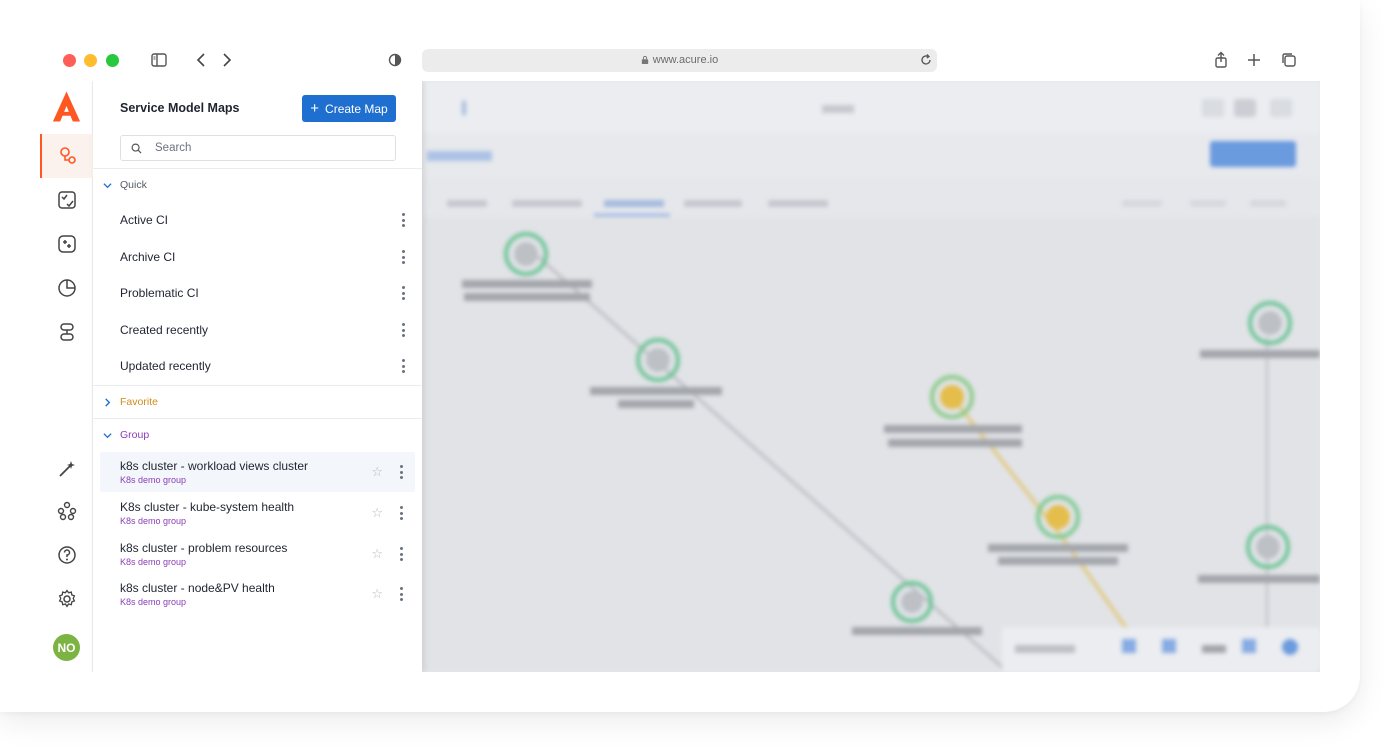 This screenshot has width=1400, height=753. Describe the element at coordinates (148, 257) in the screenshot. I see `list-item-label: Archive CI` at that location.